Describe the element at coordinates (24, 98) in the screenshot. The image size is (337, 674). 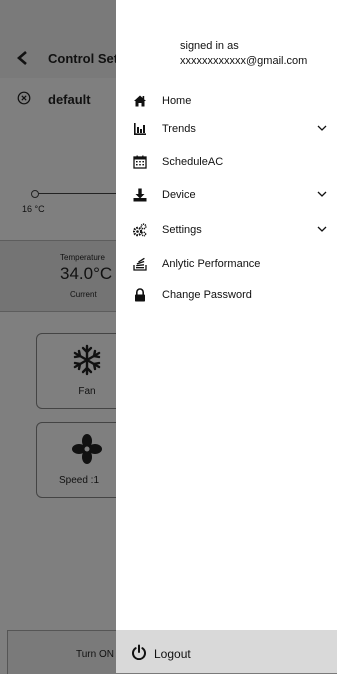
I see `close-circle-icon` at that location.